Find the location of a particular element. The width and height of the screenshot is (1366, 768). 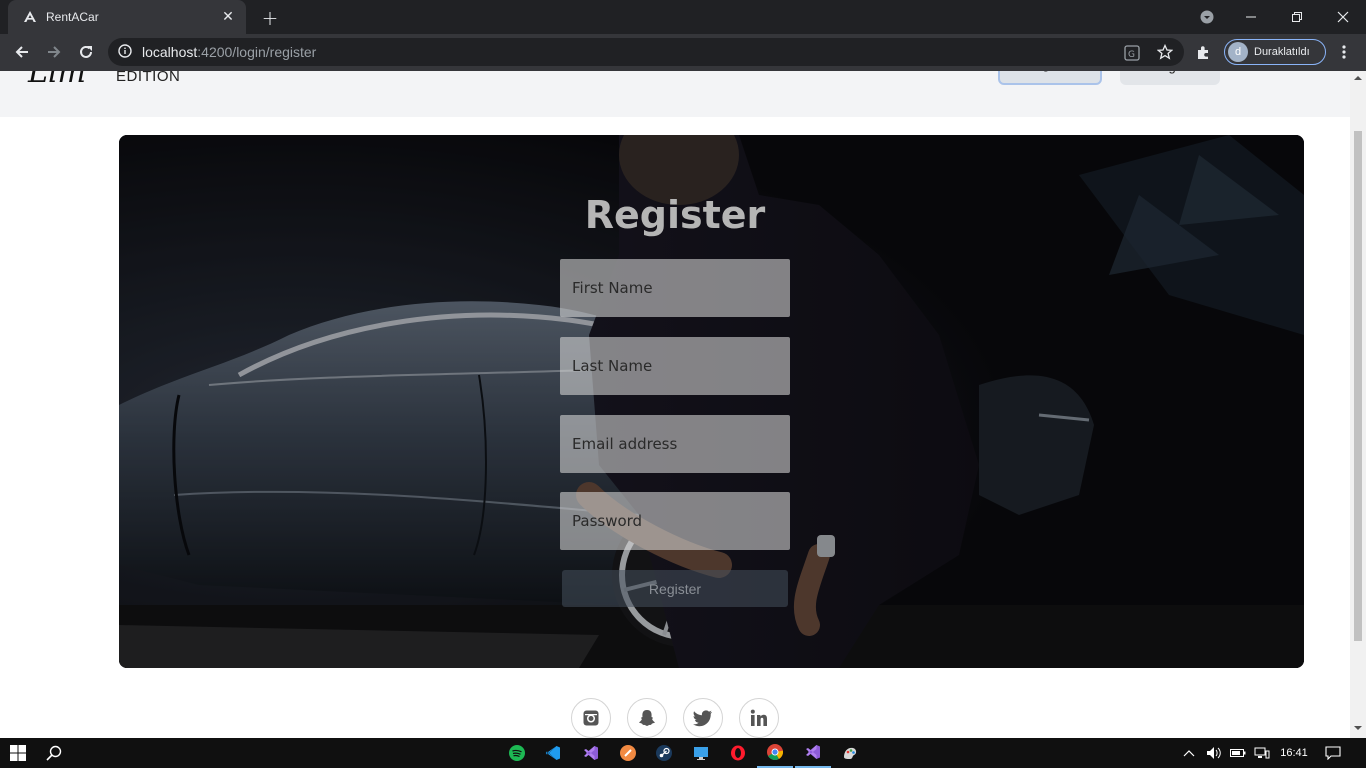

register-submit-button: Register is located at coordinates (675, 588).